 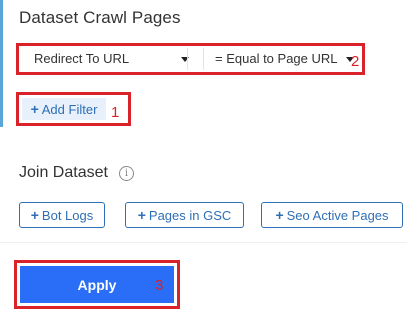 I want to click on join-bot-logs-button: + Bot Logs, so click(x=62, y=215).